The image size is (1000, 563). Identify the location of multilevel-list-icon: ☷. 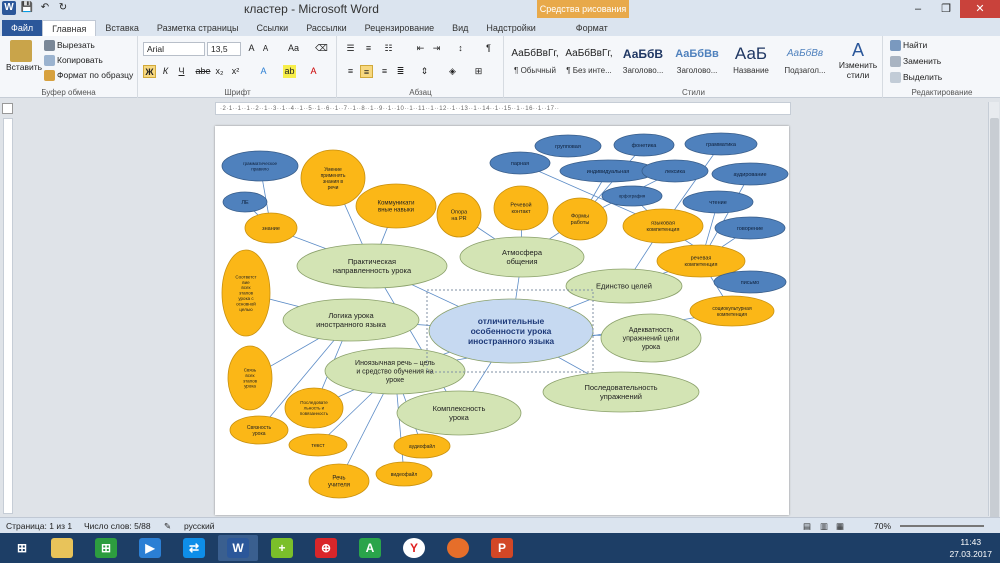
(388, 48).